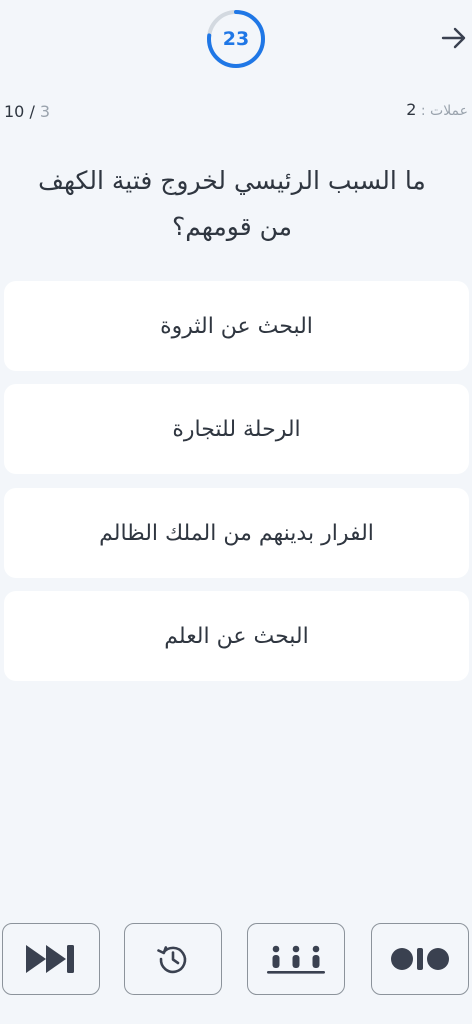 This screenshot has height=1024, width=472. I want to click on progress-total: 10, so click(14, 111).